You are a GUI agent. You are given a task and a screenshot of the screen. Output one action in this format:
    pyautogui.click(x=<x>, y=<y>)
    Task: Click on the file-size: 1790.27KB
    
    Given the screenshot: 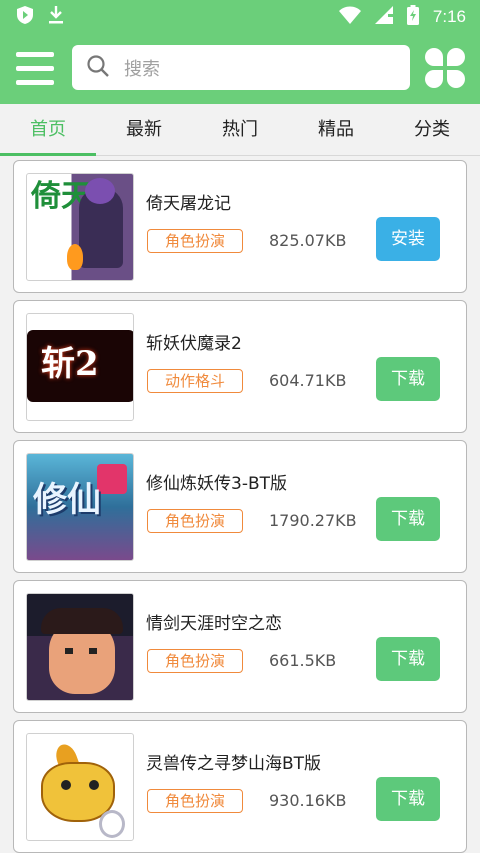 What is the action you would take?
    pyautogui.click(x=313, y=520)
    